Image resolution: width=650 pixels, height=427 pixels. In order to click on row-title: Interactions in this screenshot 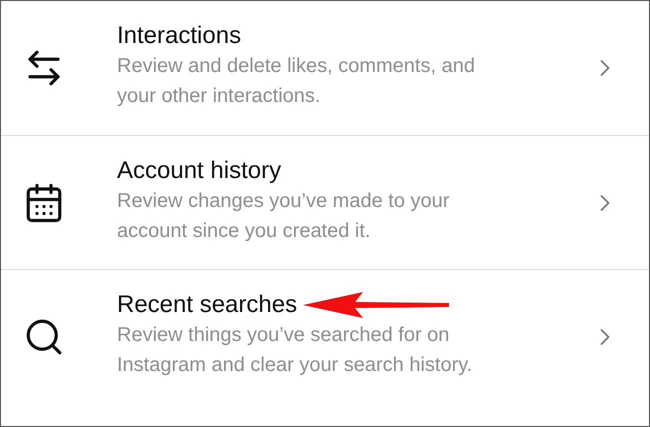, I will do `click(179, 36)`.